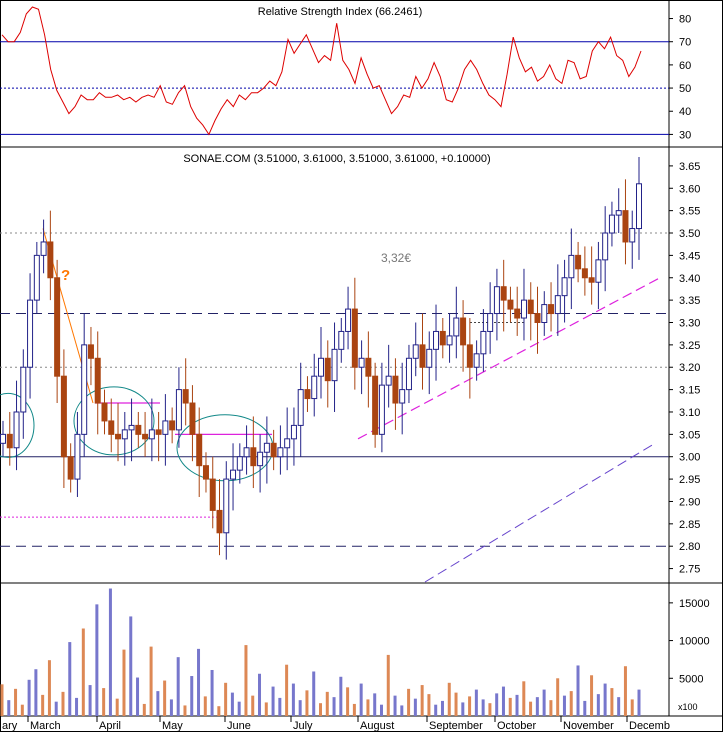  What do you see at coordinates (689, 413) in the screenshot?
I see `price-tick-label: 3.10` at bounding box center [689, 413].